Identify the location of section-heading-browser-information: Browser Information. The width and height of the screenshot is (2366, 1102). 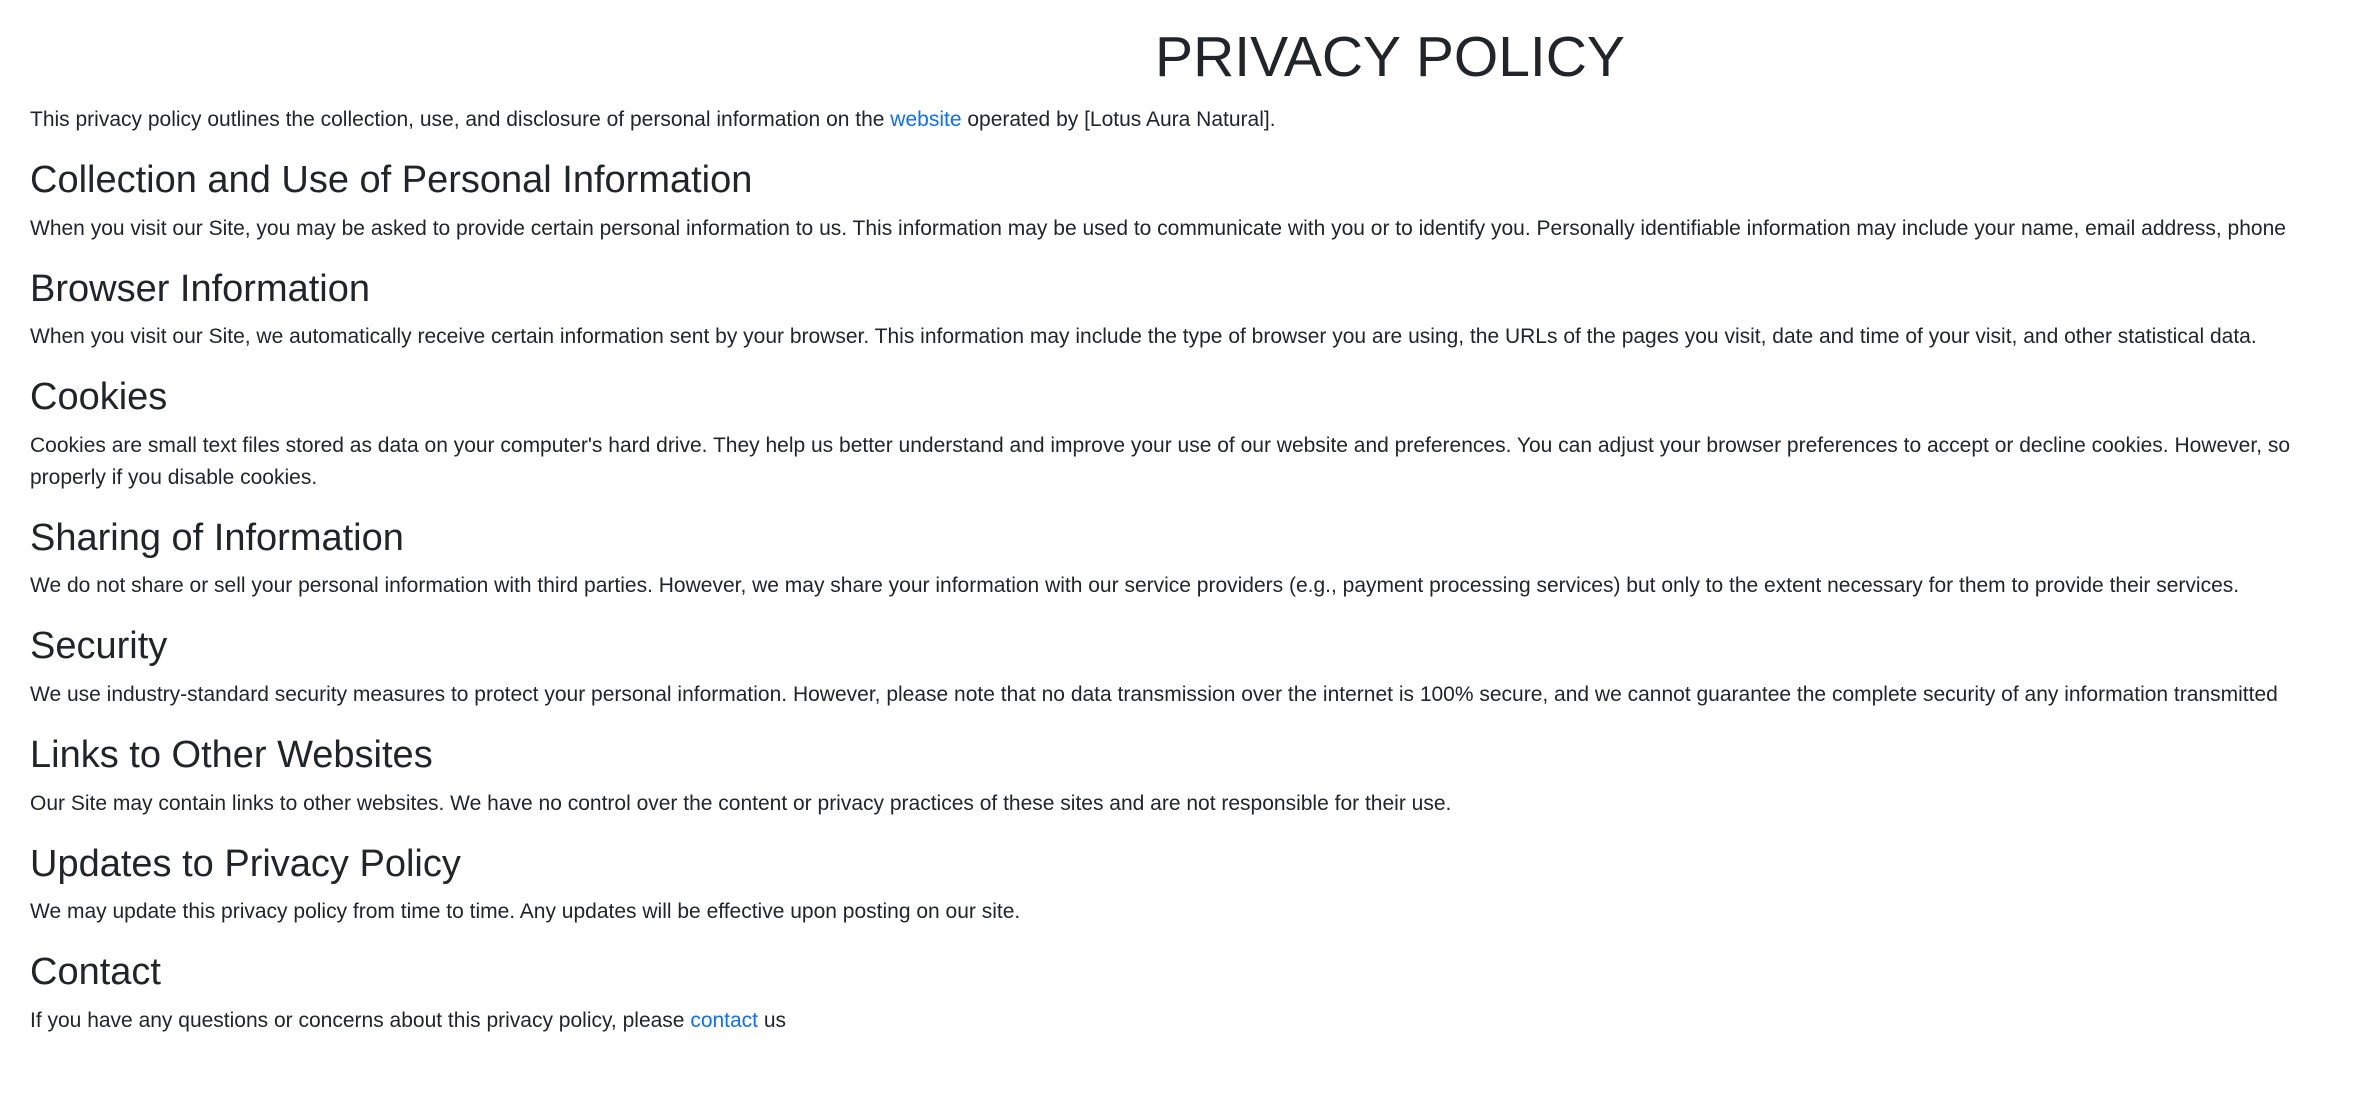
(200, 288).